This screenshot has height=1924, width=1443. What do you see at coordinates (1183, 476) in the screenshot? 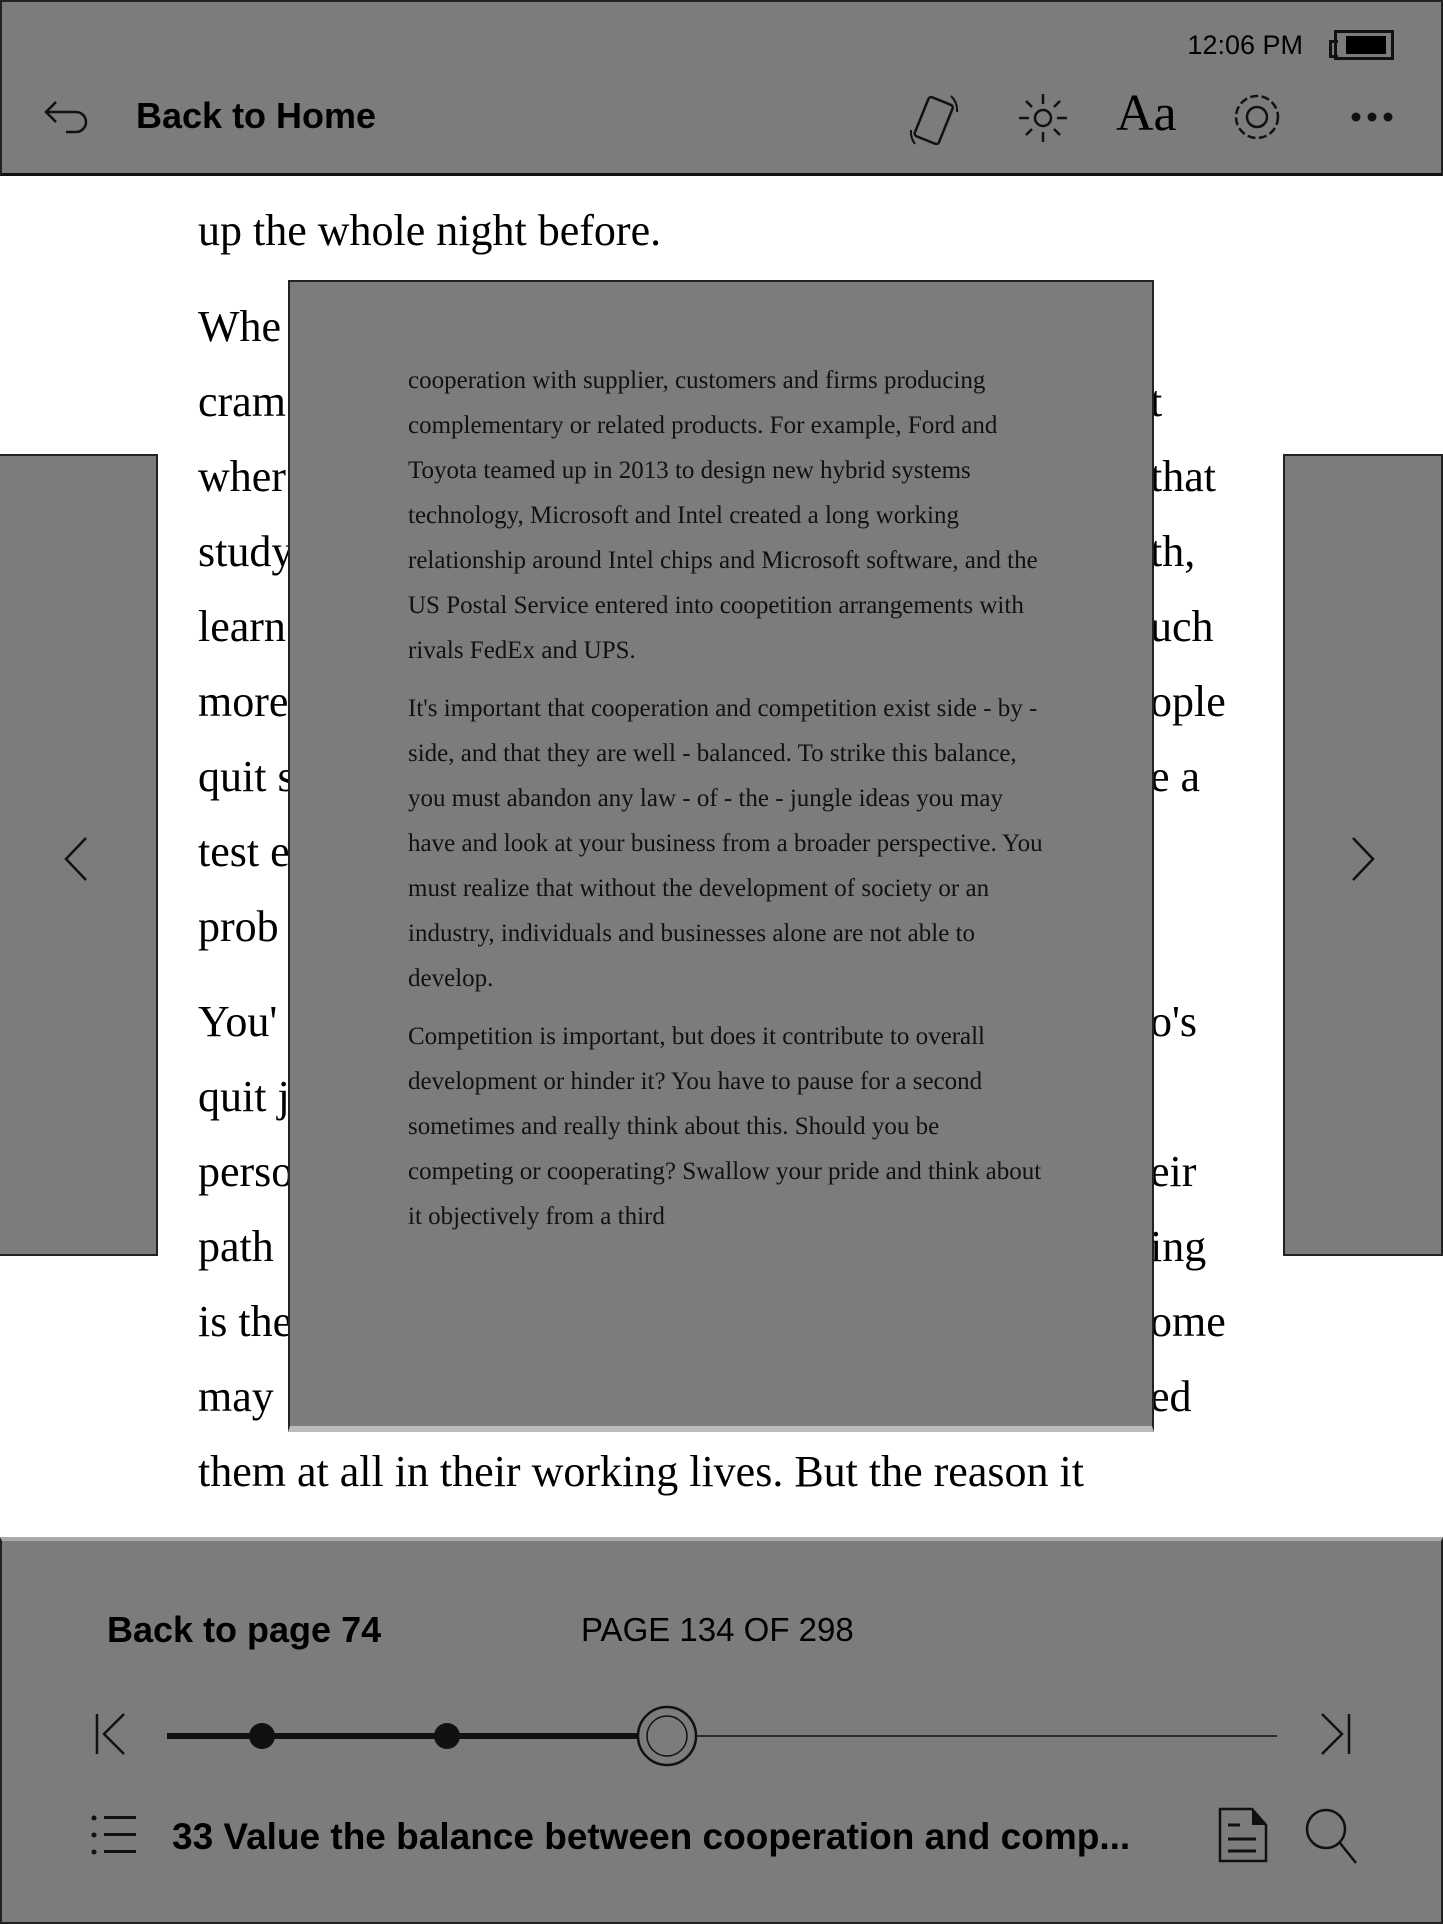
I see `text-fragment: that` at bounding box center [1183, 476].